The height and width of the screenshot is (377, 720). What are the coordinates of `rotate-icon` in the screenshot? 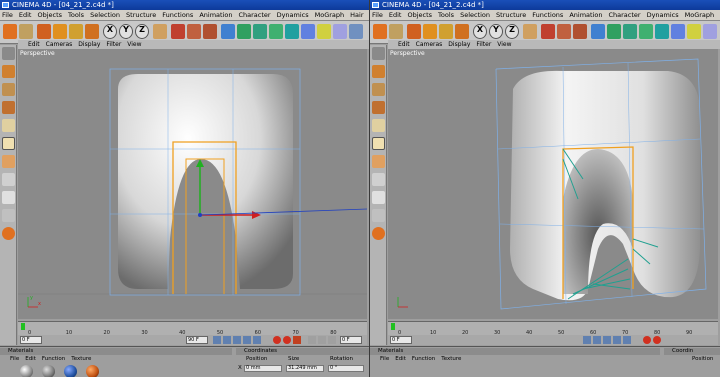 It's located at (92, 31).